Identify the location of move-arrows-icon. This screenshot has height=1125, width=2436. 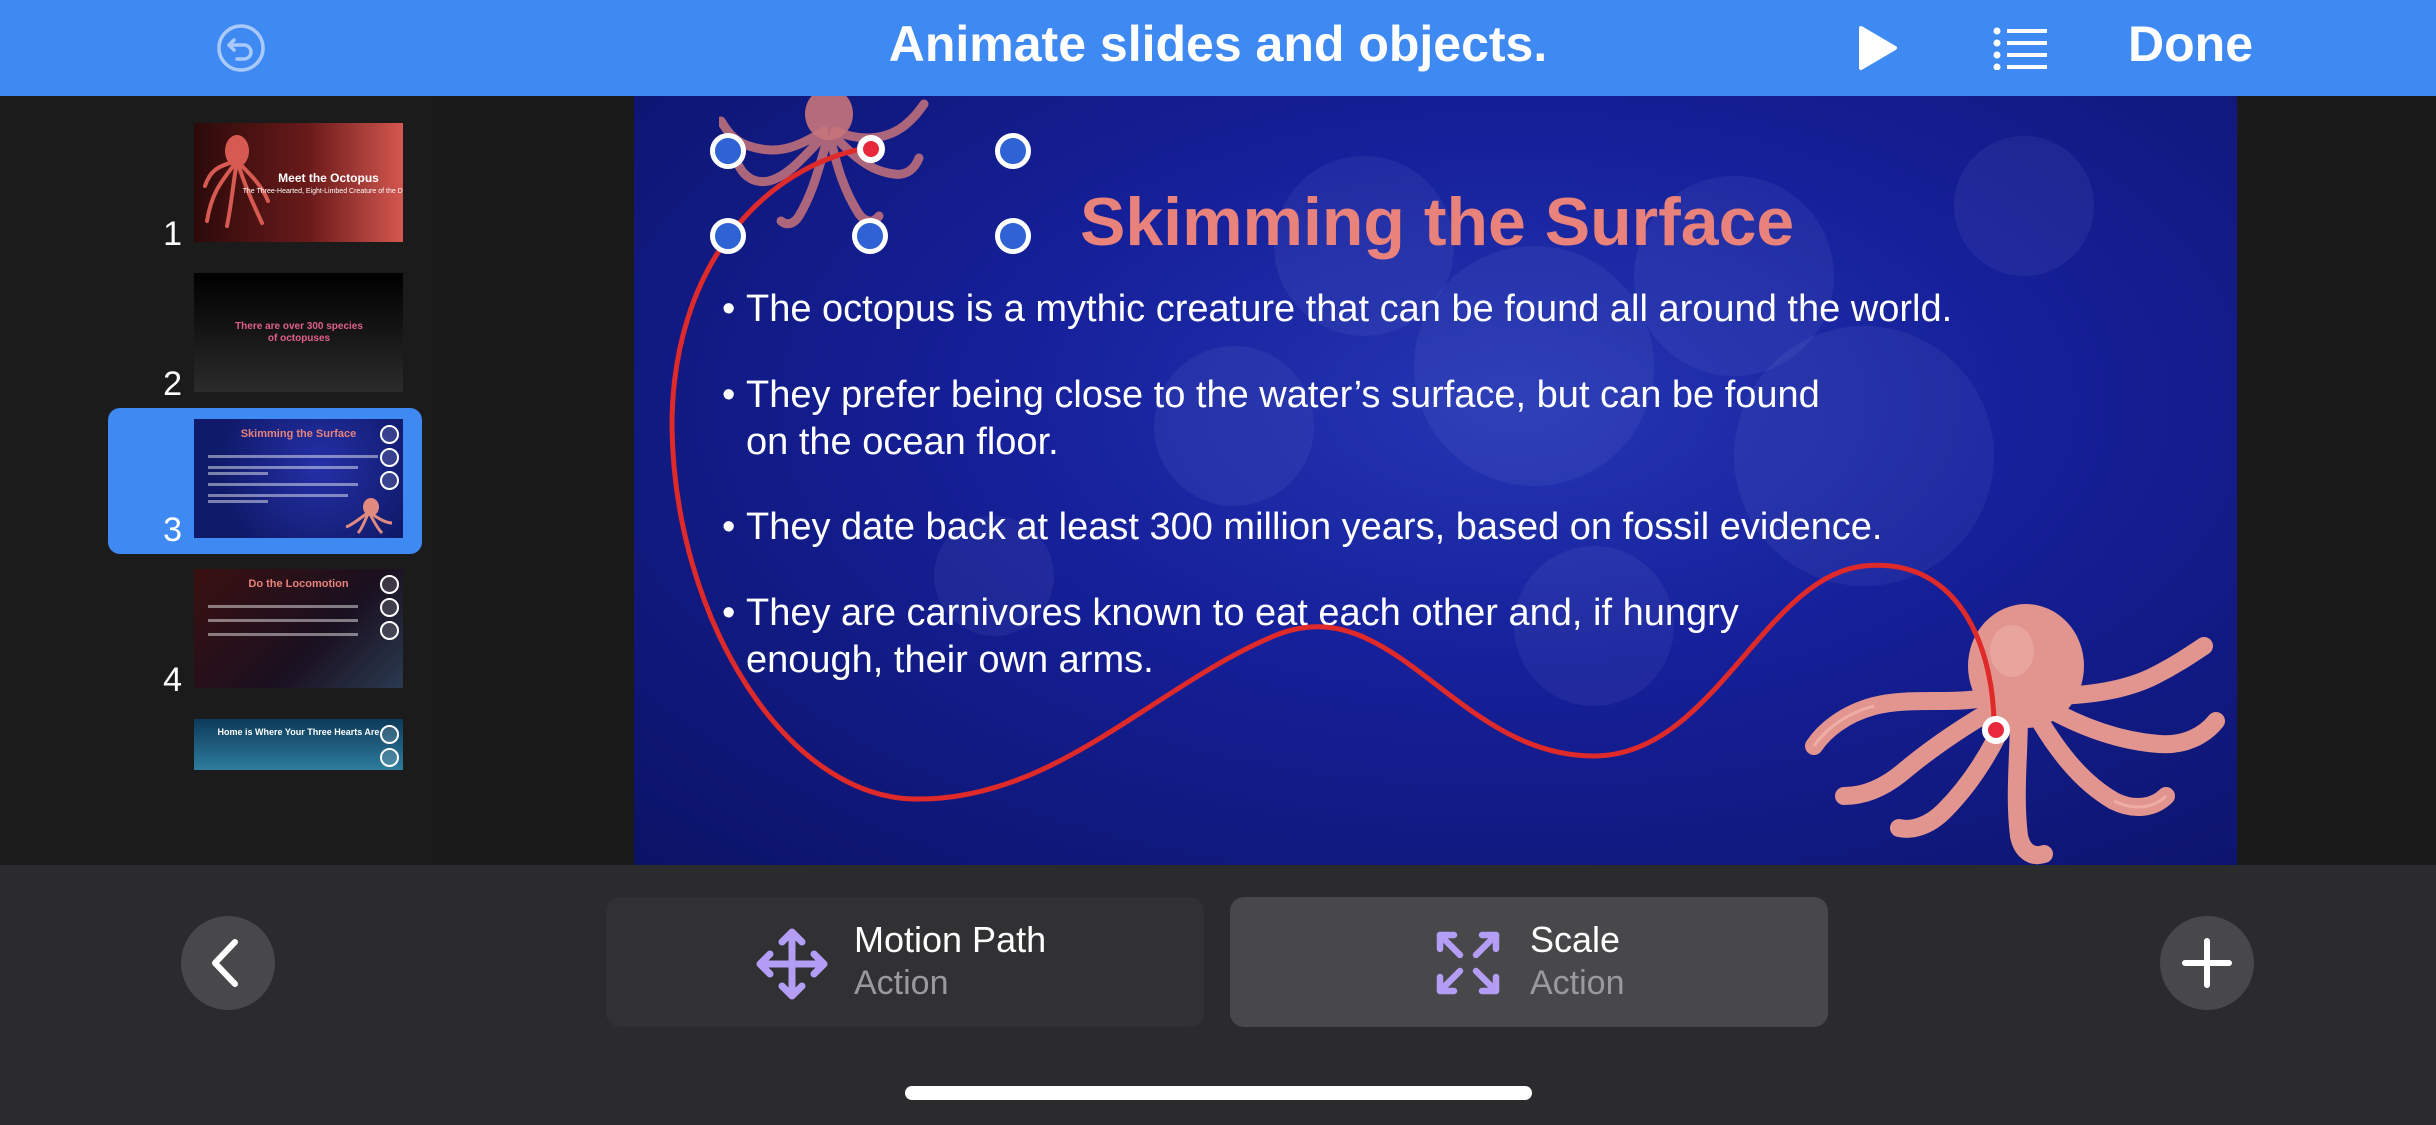
(792, 964).